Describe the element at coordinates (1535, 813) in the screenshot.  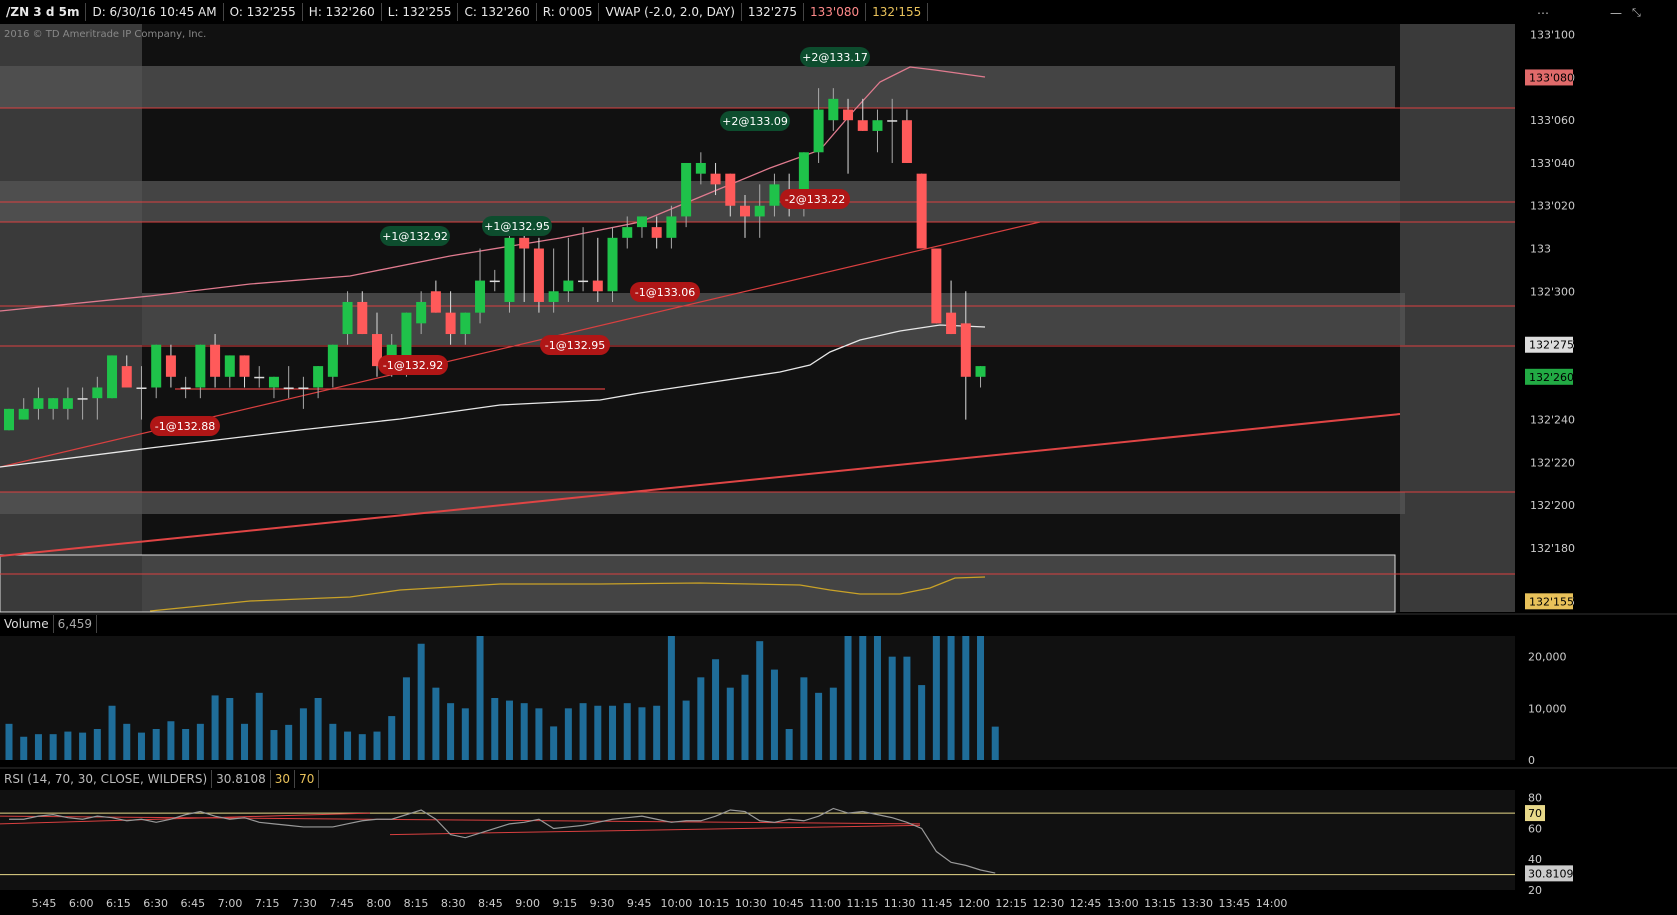
I see `rsi-marker-label: 70` at that location.